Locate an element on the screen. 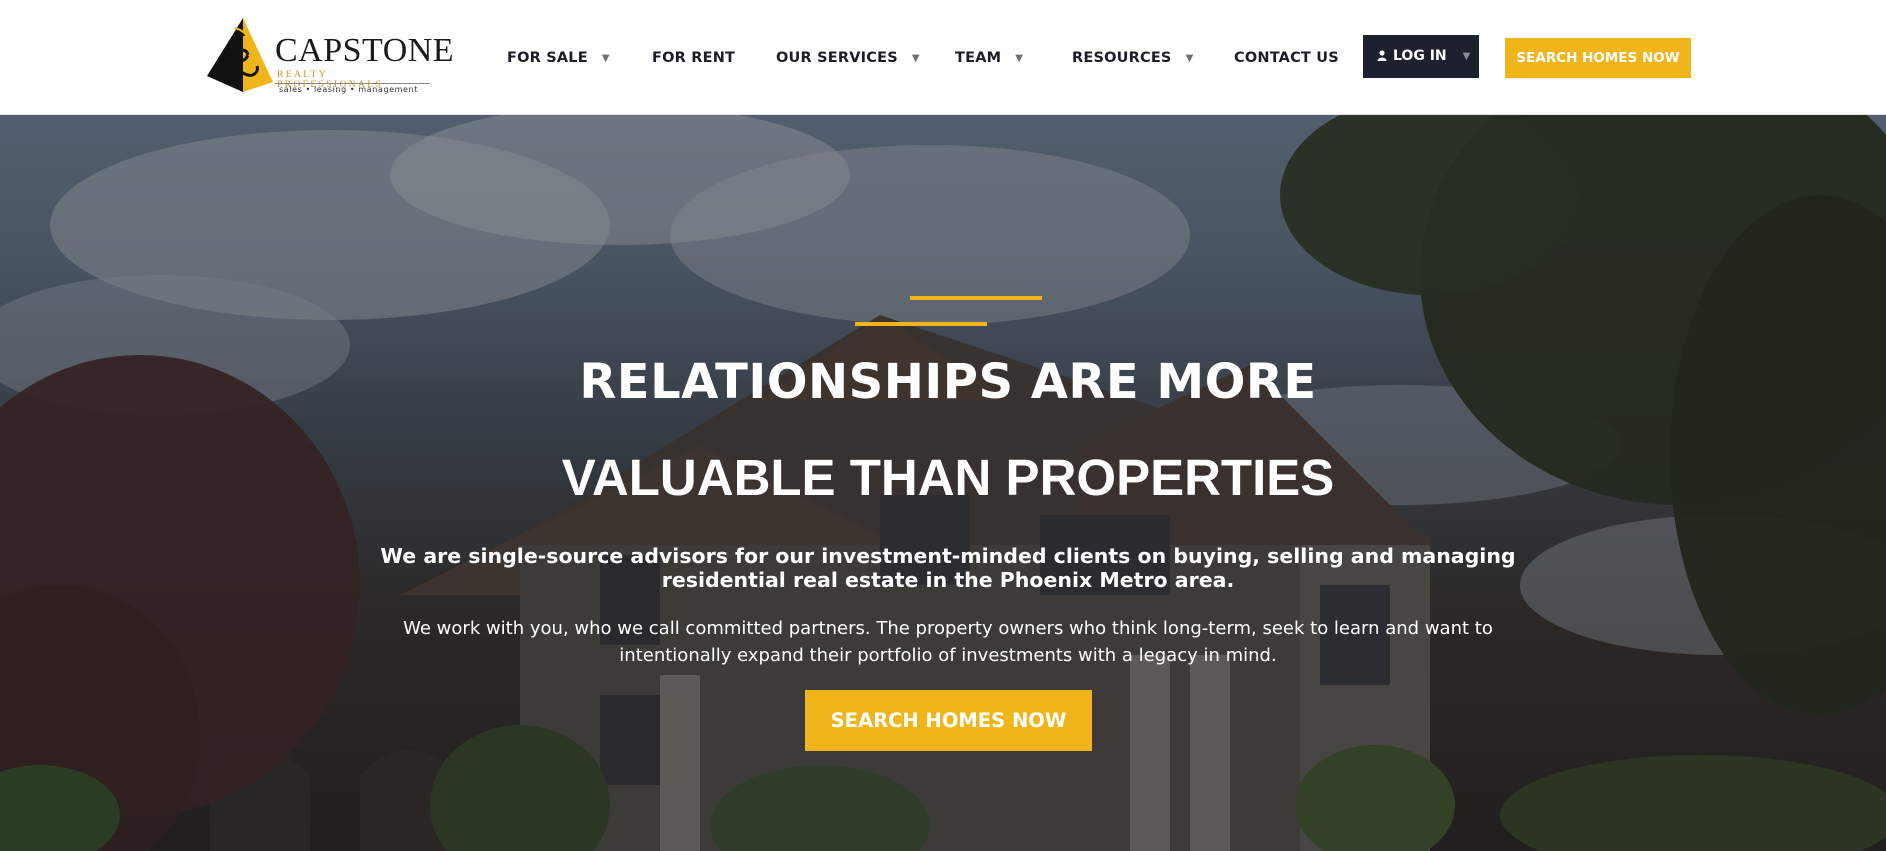 This screenshot has height=851, width=1886. nav-for-sale-label: FOR SALE is located at coordinates (547, 58).